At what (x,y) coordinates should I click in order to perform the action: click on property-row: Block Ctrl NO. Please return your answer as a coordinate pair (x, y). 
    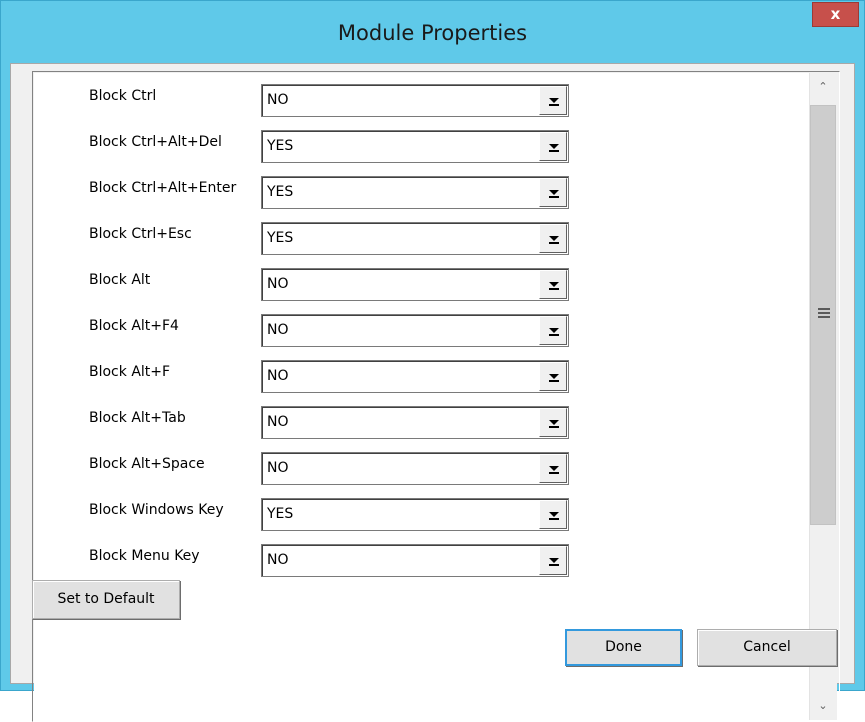
    Looking at the image, I should click on (421, 100).